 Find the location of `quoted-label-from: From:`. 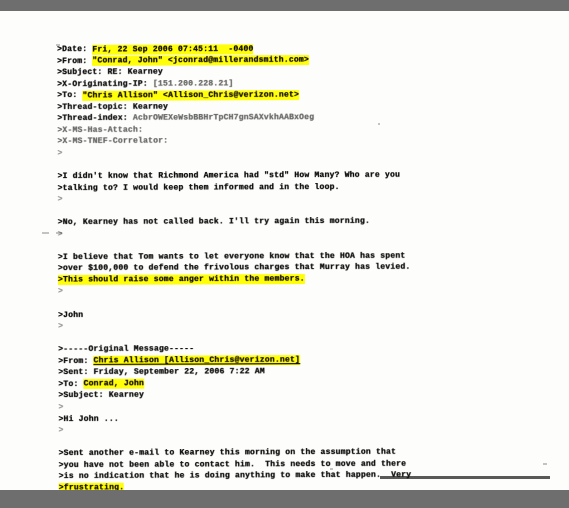

quoted-label-from: From: is located at coordinates (76, 361).